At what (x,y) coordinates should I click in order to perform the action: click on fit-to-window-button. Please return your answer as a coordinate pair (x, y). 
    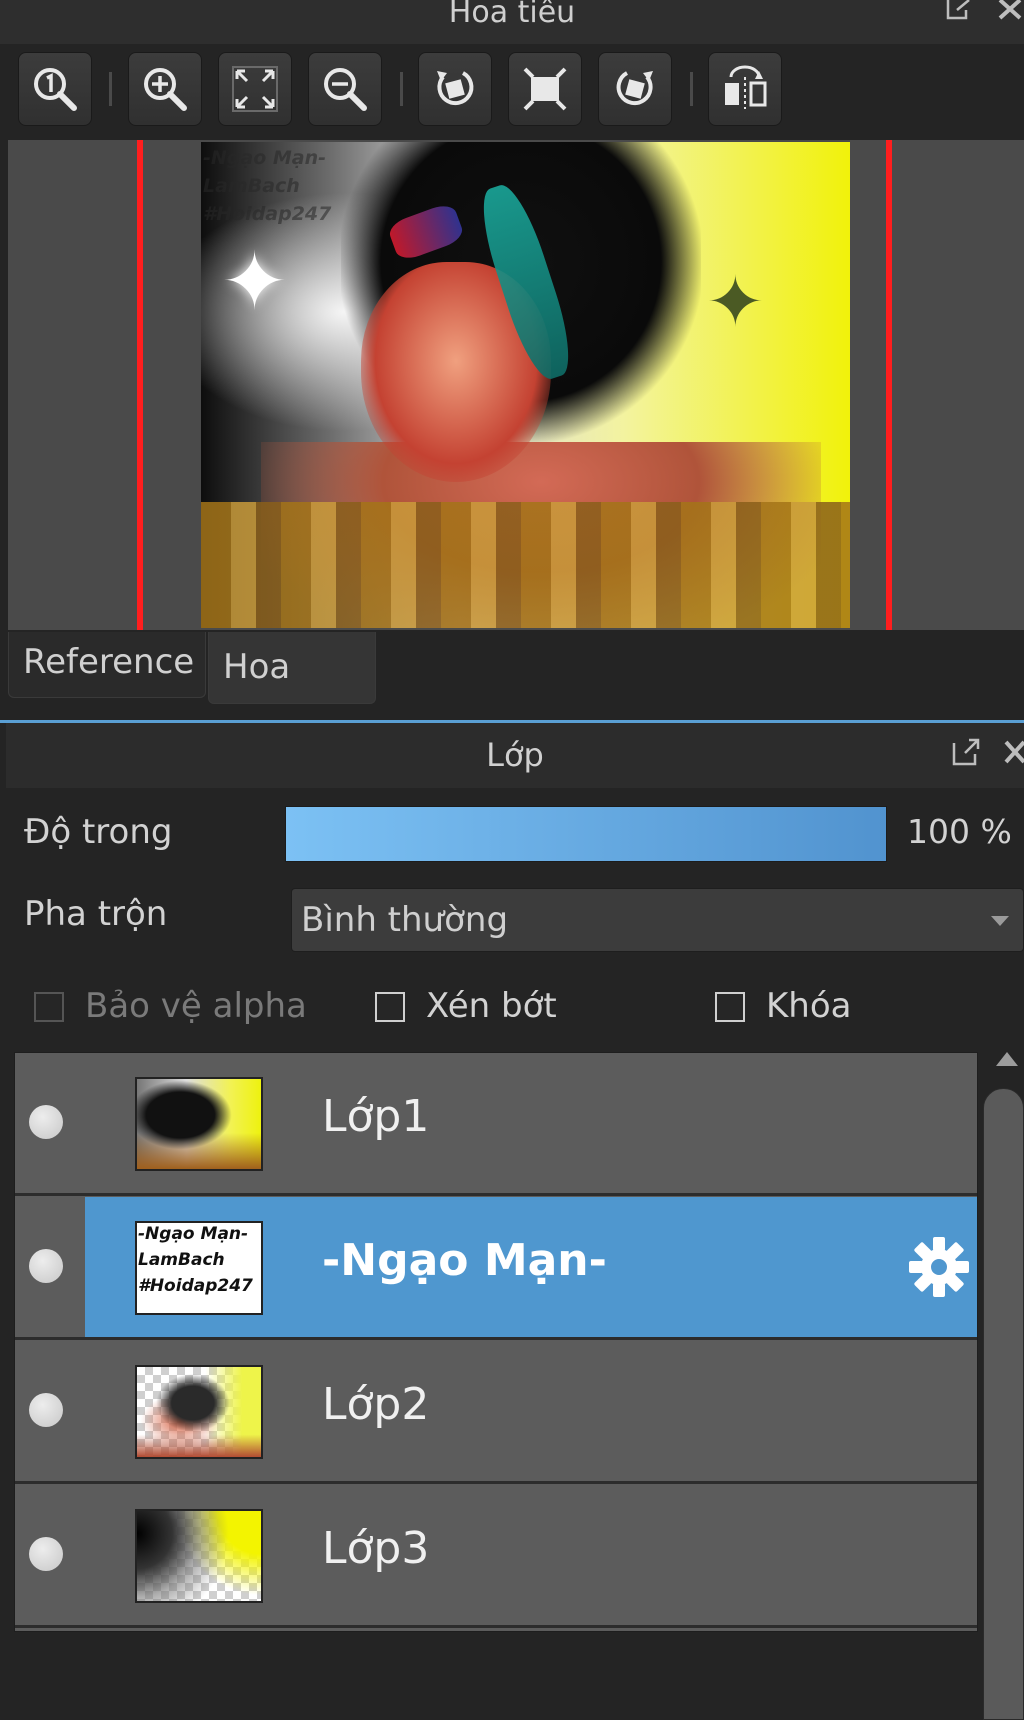
    Looking at the image, I should click on (255, 89).